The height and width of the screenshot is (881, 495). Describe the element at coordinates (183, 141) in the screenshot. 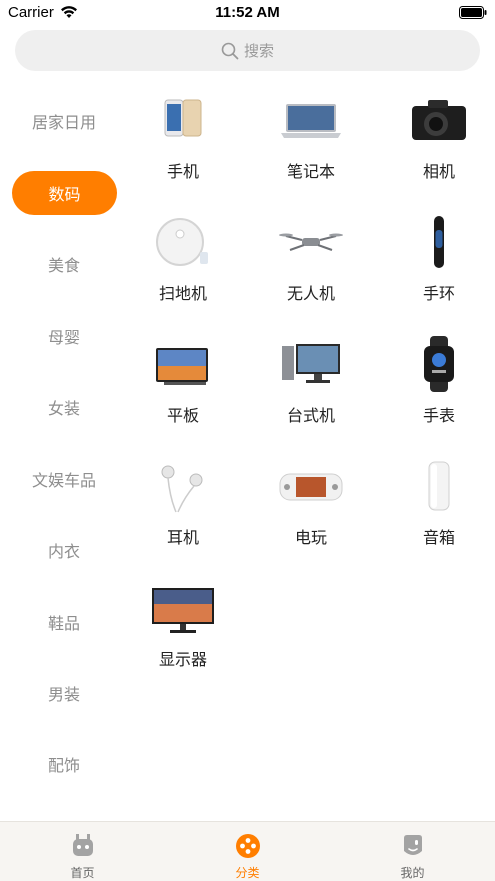

I see `grid-item-phone: 手机` at that location.